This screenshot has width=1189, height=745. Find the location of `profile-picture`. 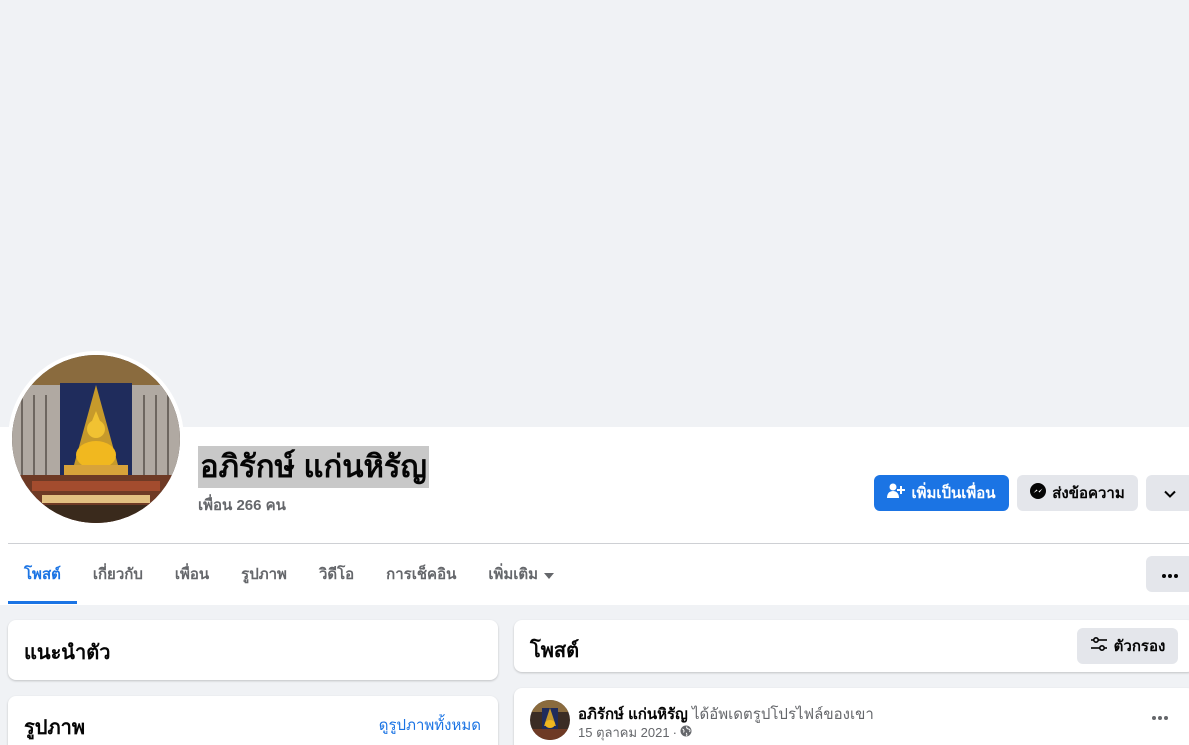

profile-picture is located at coordinates (96, 439).